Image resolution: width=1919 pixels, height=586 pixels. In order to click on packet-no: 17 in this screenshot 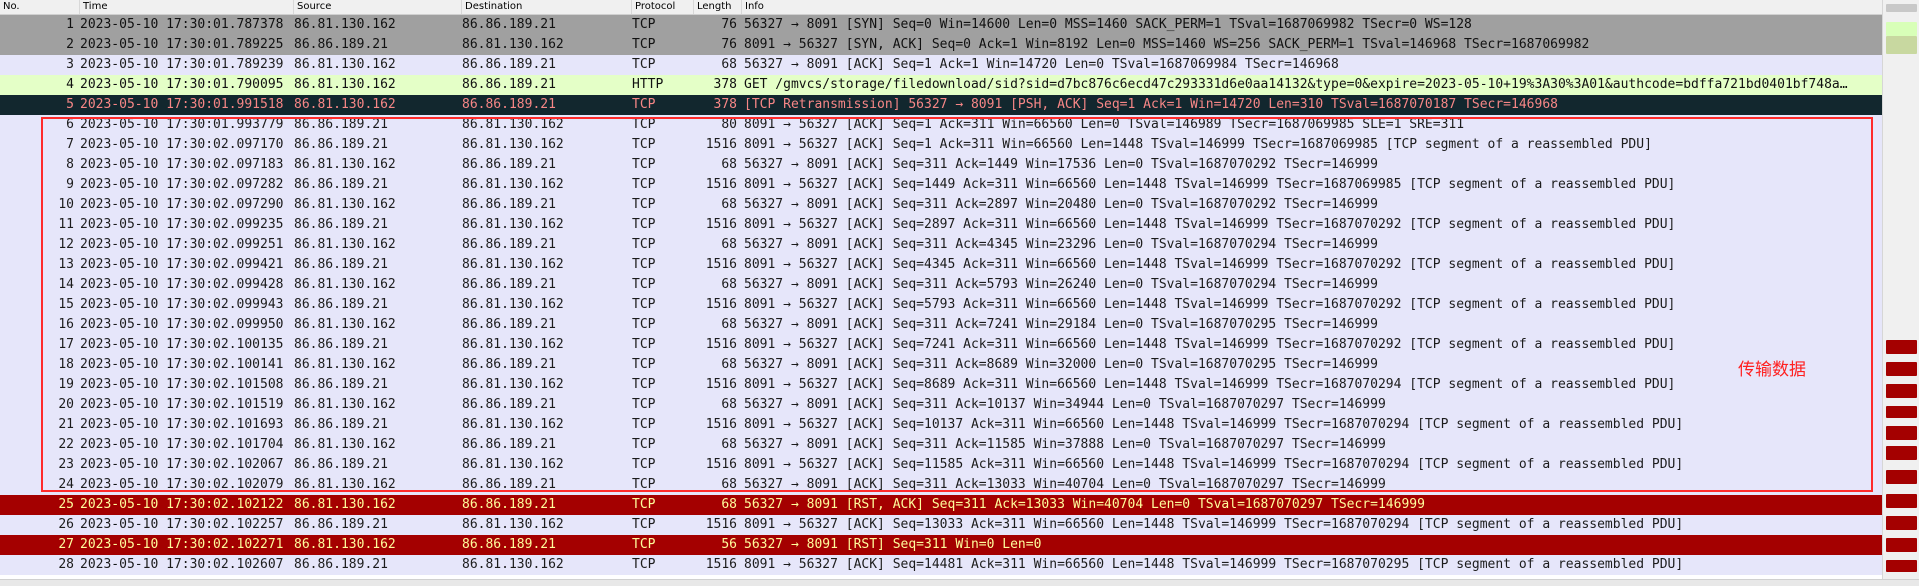, I will do `click(66, 344)`.